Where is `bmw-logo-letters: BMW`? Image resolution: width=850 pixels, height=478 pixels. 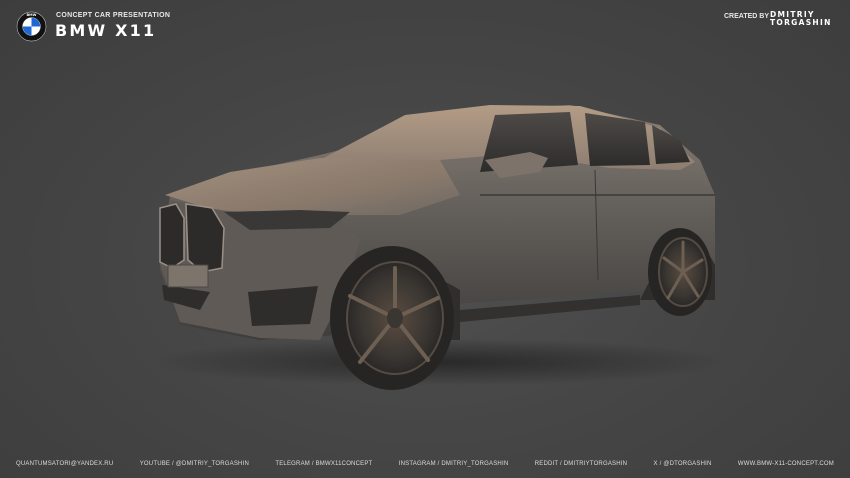 bmw-logo-letters: BMW is located at coordinates (32, 15).